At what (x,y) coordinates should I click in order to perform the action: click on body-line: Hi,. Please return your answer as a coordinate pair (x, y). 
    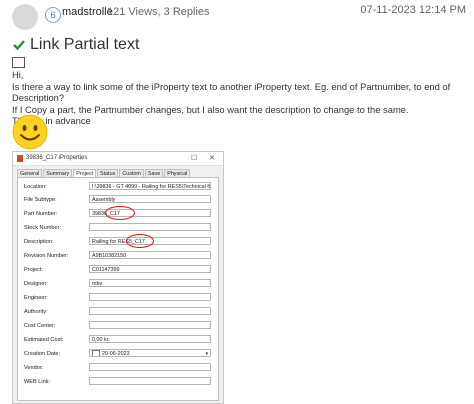
    Looking at the image, I should click on (18, 74).